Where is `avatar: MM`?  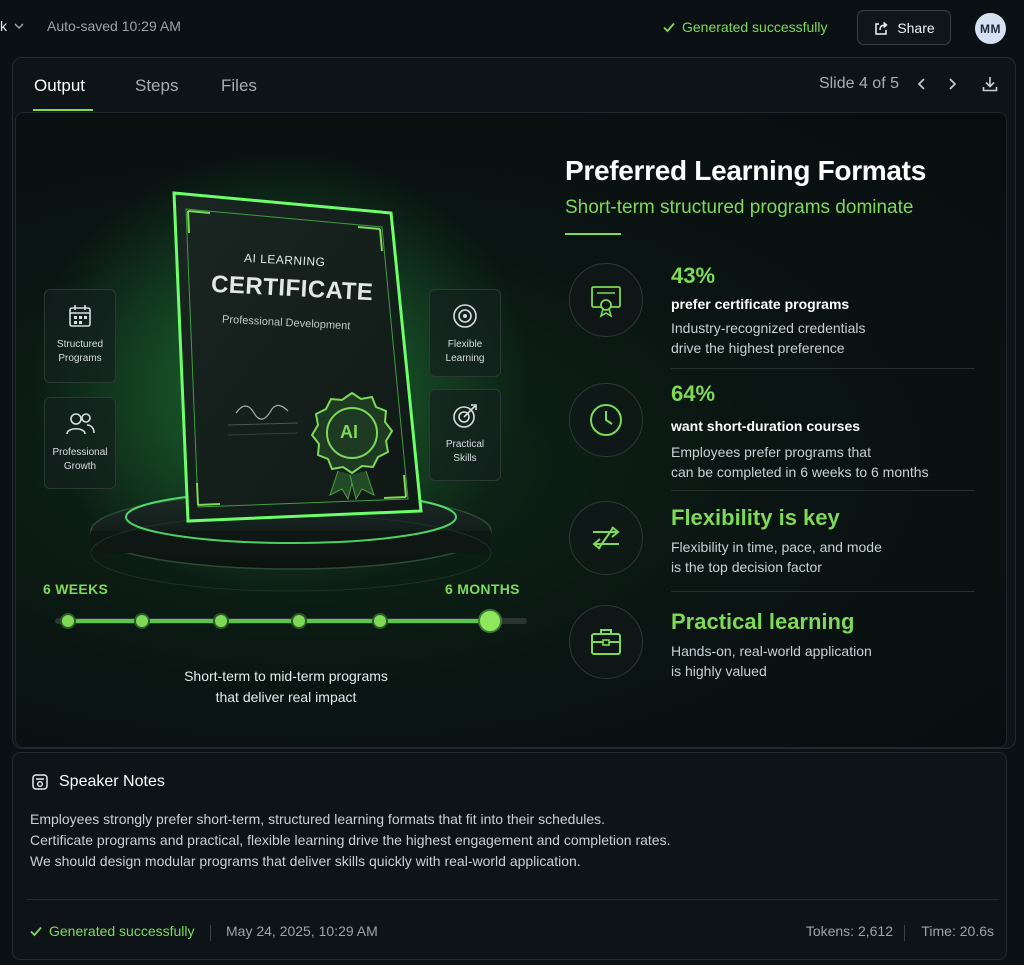 avatar: MM is located at coordinates (990, 28).